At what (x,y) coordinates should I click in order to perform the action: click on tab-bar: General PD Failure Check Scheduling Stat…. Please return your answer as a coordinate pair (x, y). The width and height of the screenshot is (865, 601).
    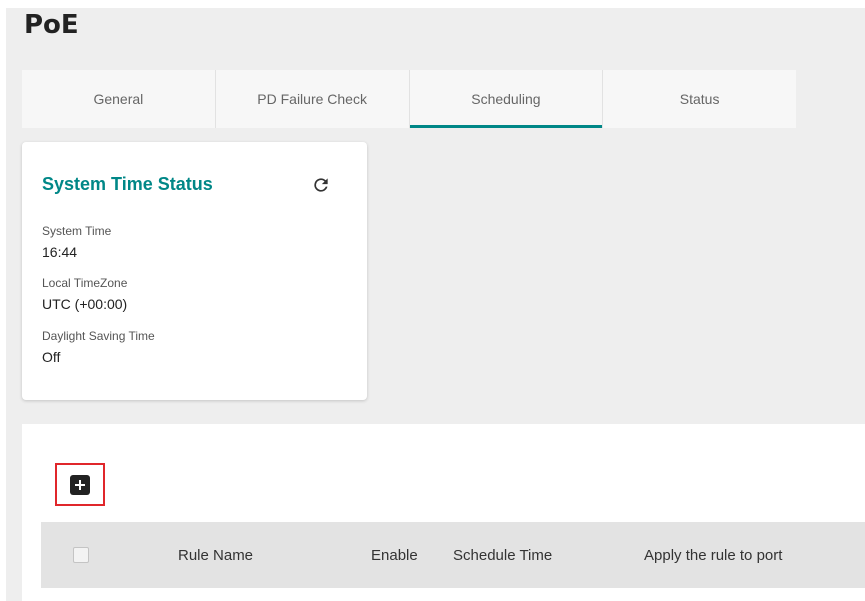
    Looking at the image, I should click on (409, 99).